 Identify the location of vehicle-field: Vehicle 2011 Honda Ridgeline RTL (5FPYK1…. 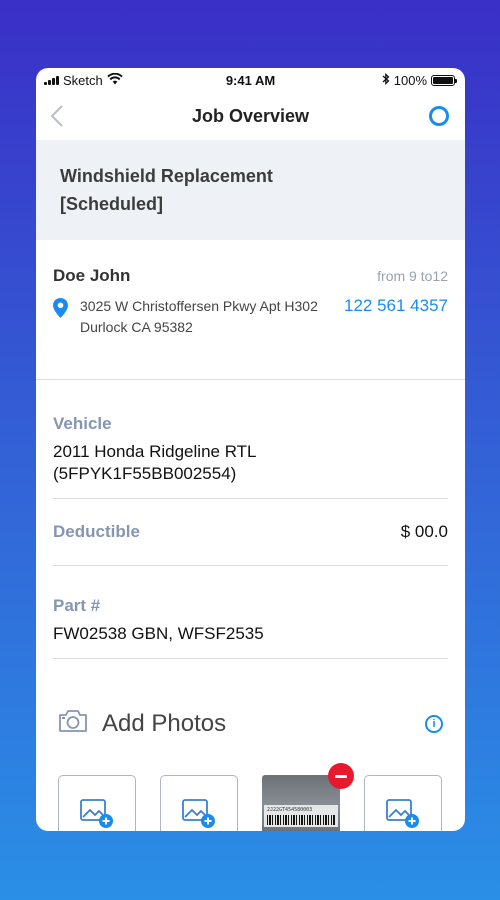
(250, 439).